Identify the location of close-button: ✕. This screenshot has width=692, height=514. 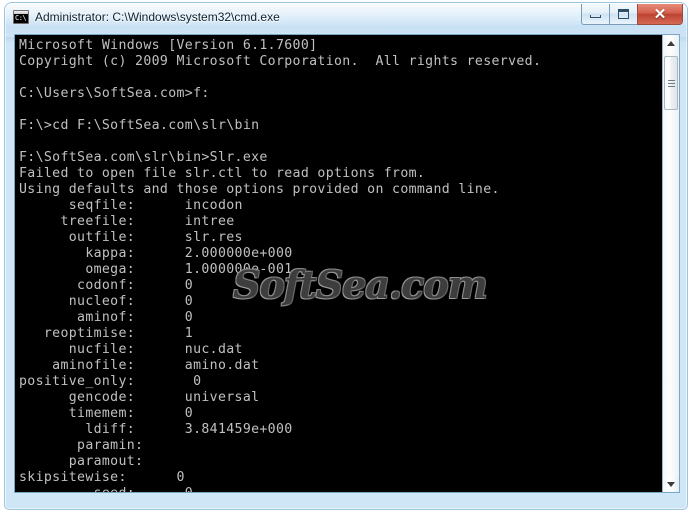
(660, 14).